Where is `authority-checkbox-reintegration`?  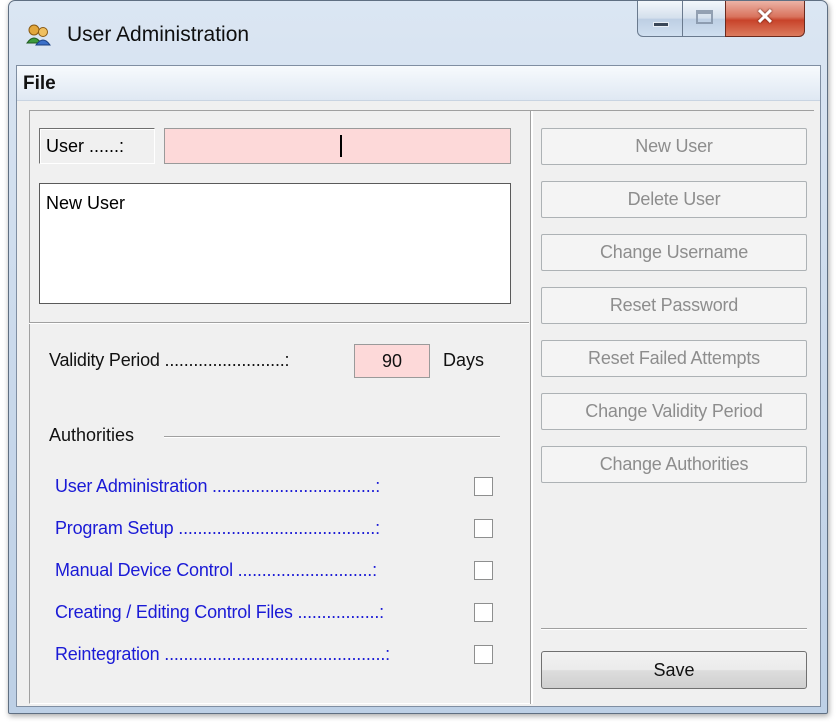
authority-checkbox-reintegration is located at coordinates (483, 654).